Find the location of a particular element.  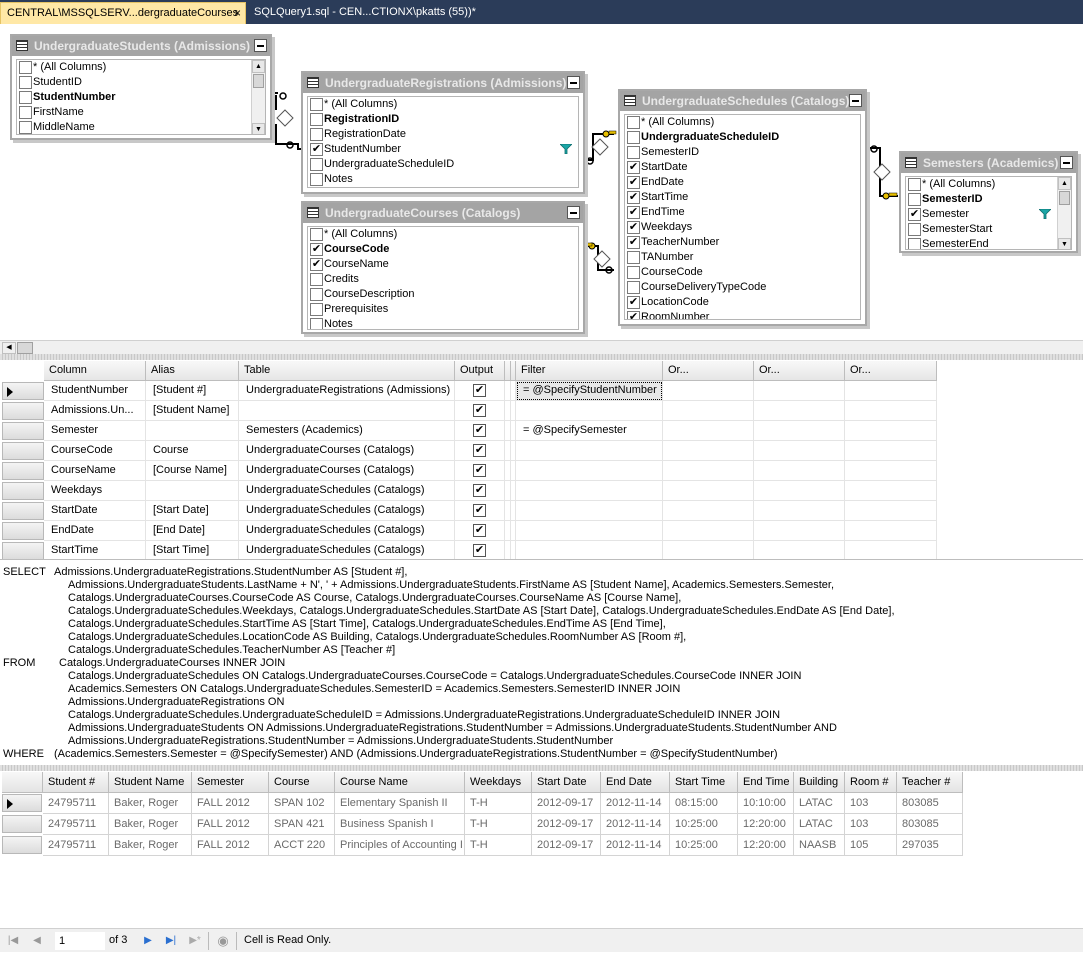

column-semester-start: SemesterStart is located at coordinates (988, 229).